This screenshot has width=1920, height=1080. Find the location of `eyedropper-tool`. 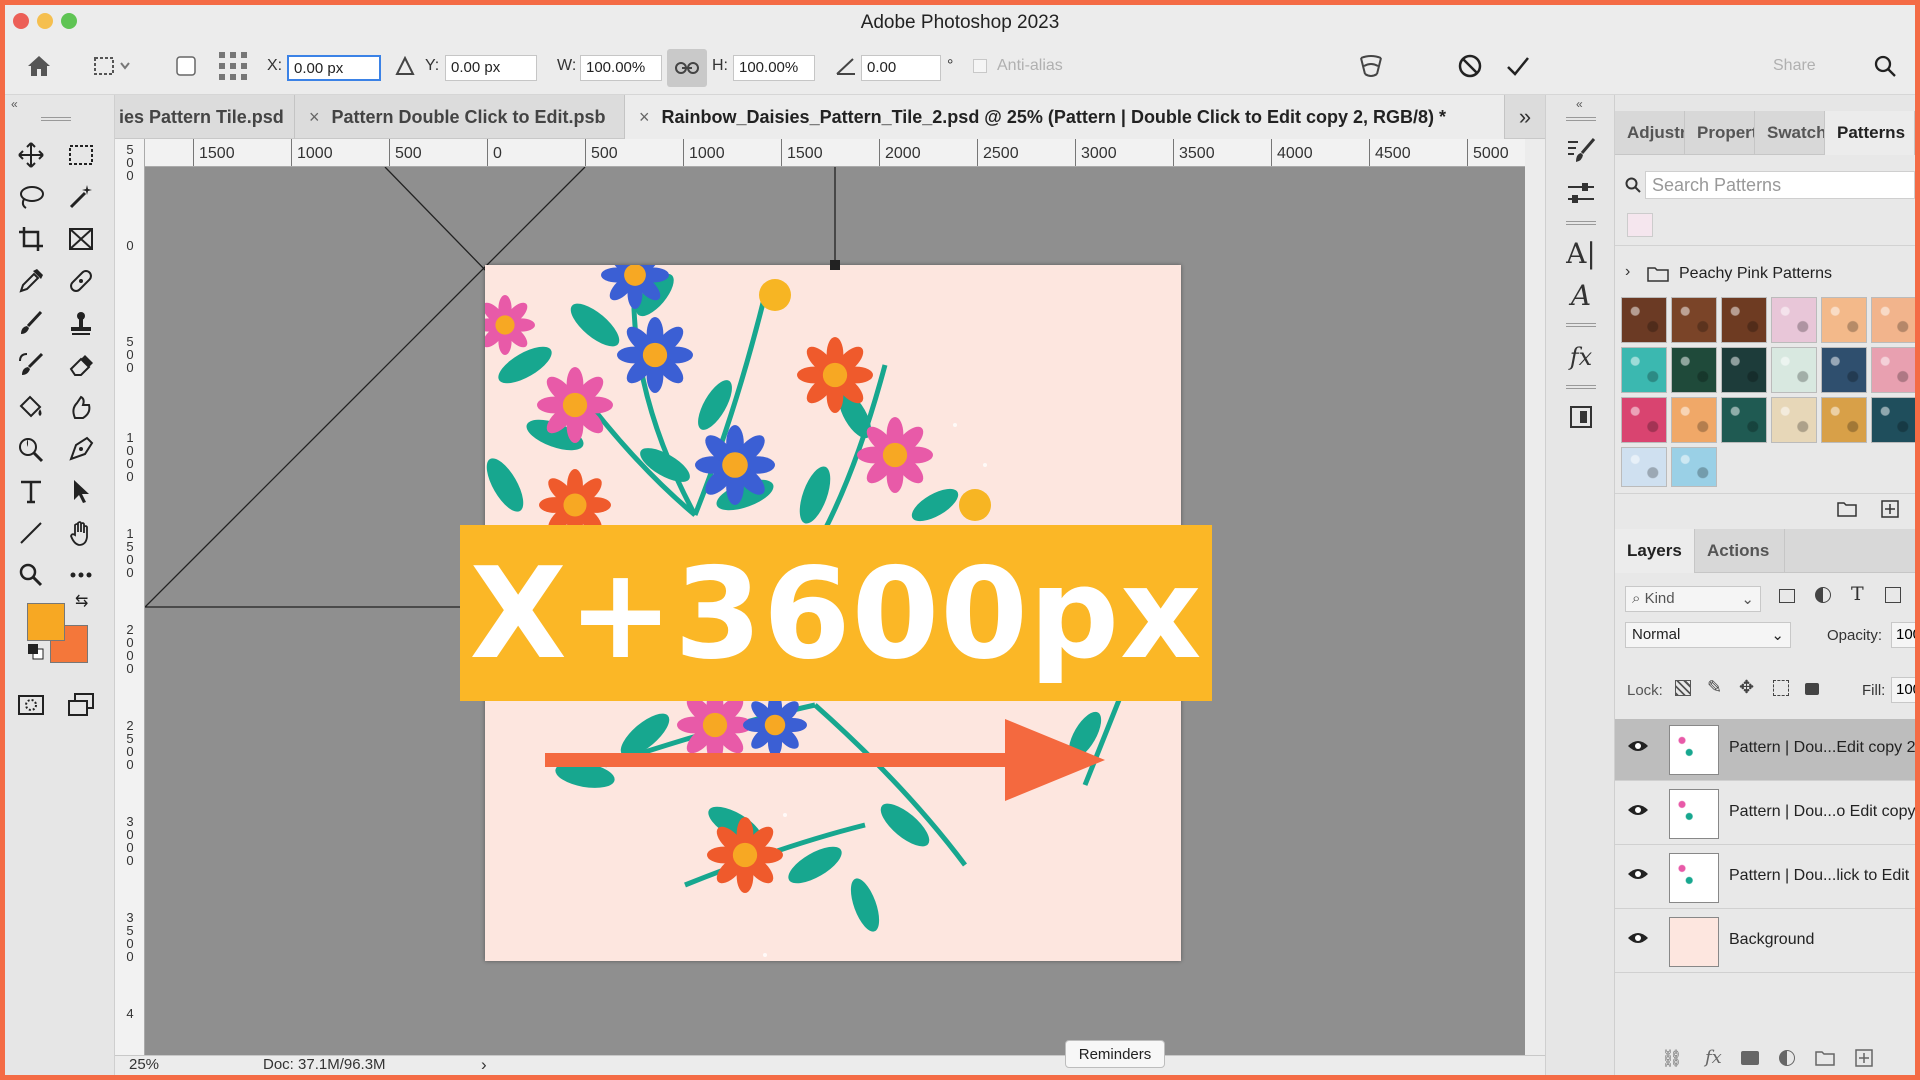

eyedropper-tool is located at coordinates (31, 281).